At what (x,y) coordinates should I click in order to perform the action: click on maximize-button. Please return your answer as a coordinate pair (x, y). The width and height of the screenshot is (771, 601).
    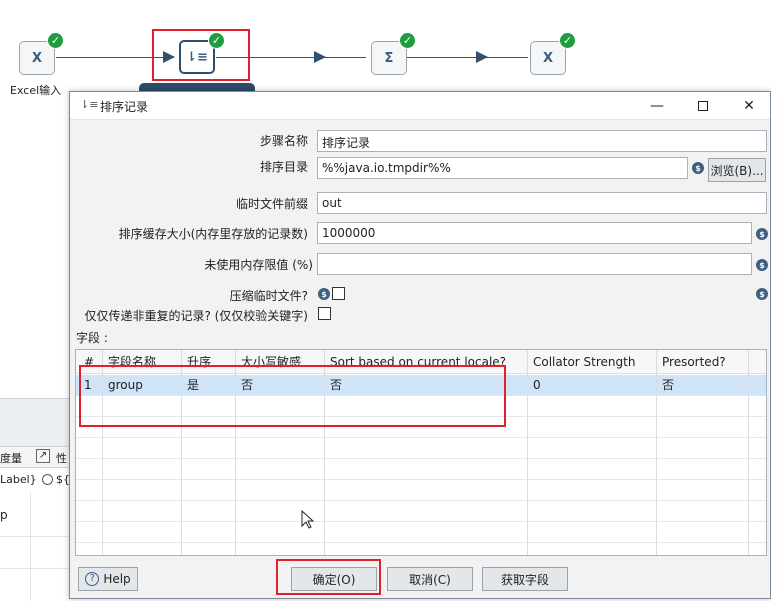
    Looking at the image, I should click on (703, 106).